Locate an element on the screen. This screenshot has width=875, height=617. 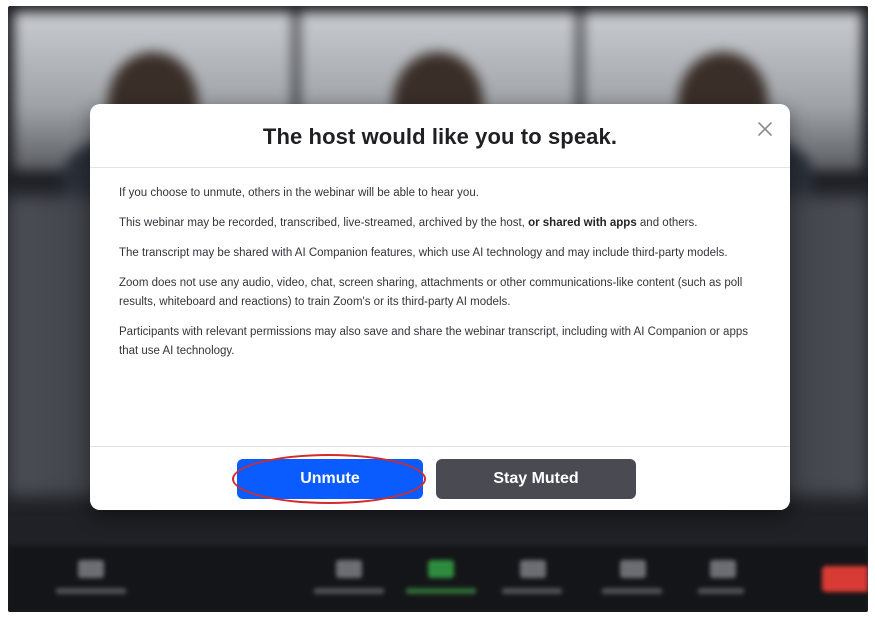
chat-icon is located at coordinates (533, 569).